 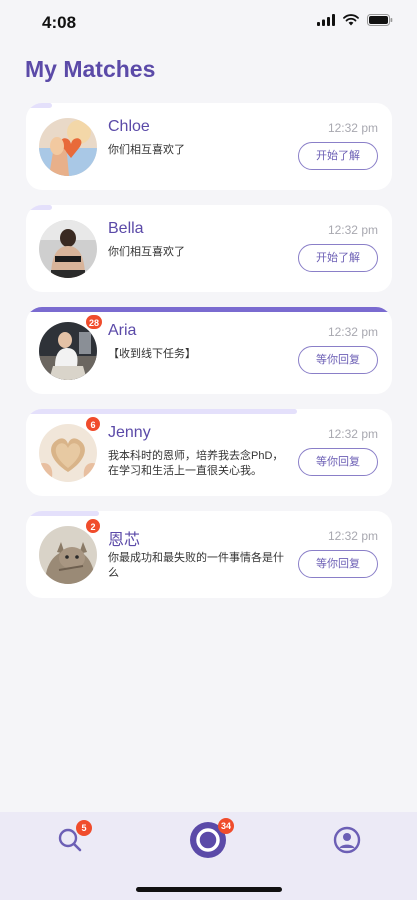 I want to click on match-name: 恩芯, so click(x=124, y=540).